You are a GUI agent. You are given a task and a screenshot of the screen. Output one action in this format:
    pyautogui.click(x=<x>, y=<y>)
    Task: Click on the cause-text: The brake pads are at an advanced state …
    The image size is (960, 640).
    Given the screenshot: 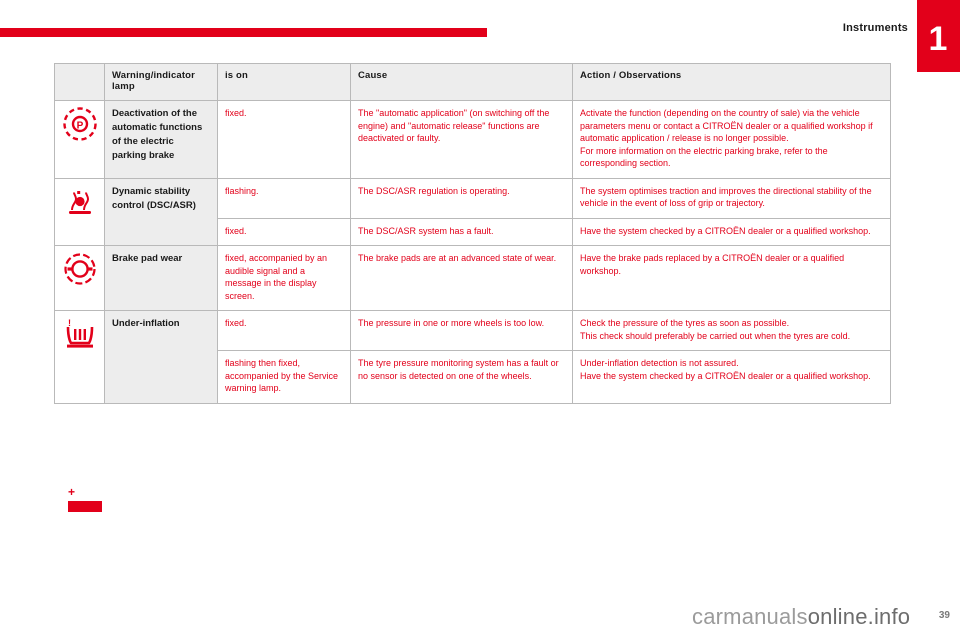 What is the action you would take?
    pyautogui.click(x=461, y=278)
    